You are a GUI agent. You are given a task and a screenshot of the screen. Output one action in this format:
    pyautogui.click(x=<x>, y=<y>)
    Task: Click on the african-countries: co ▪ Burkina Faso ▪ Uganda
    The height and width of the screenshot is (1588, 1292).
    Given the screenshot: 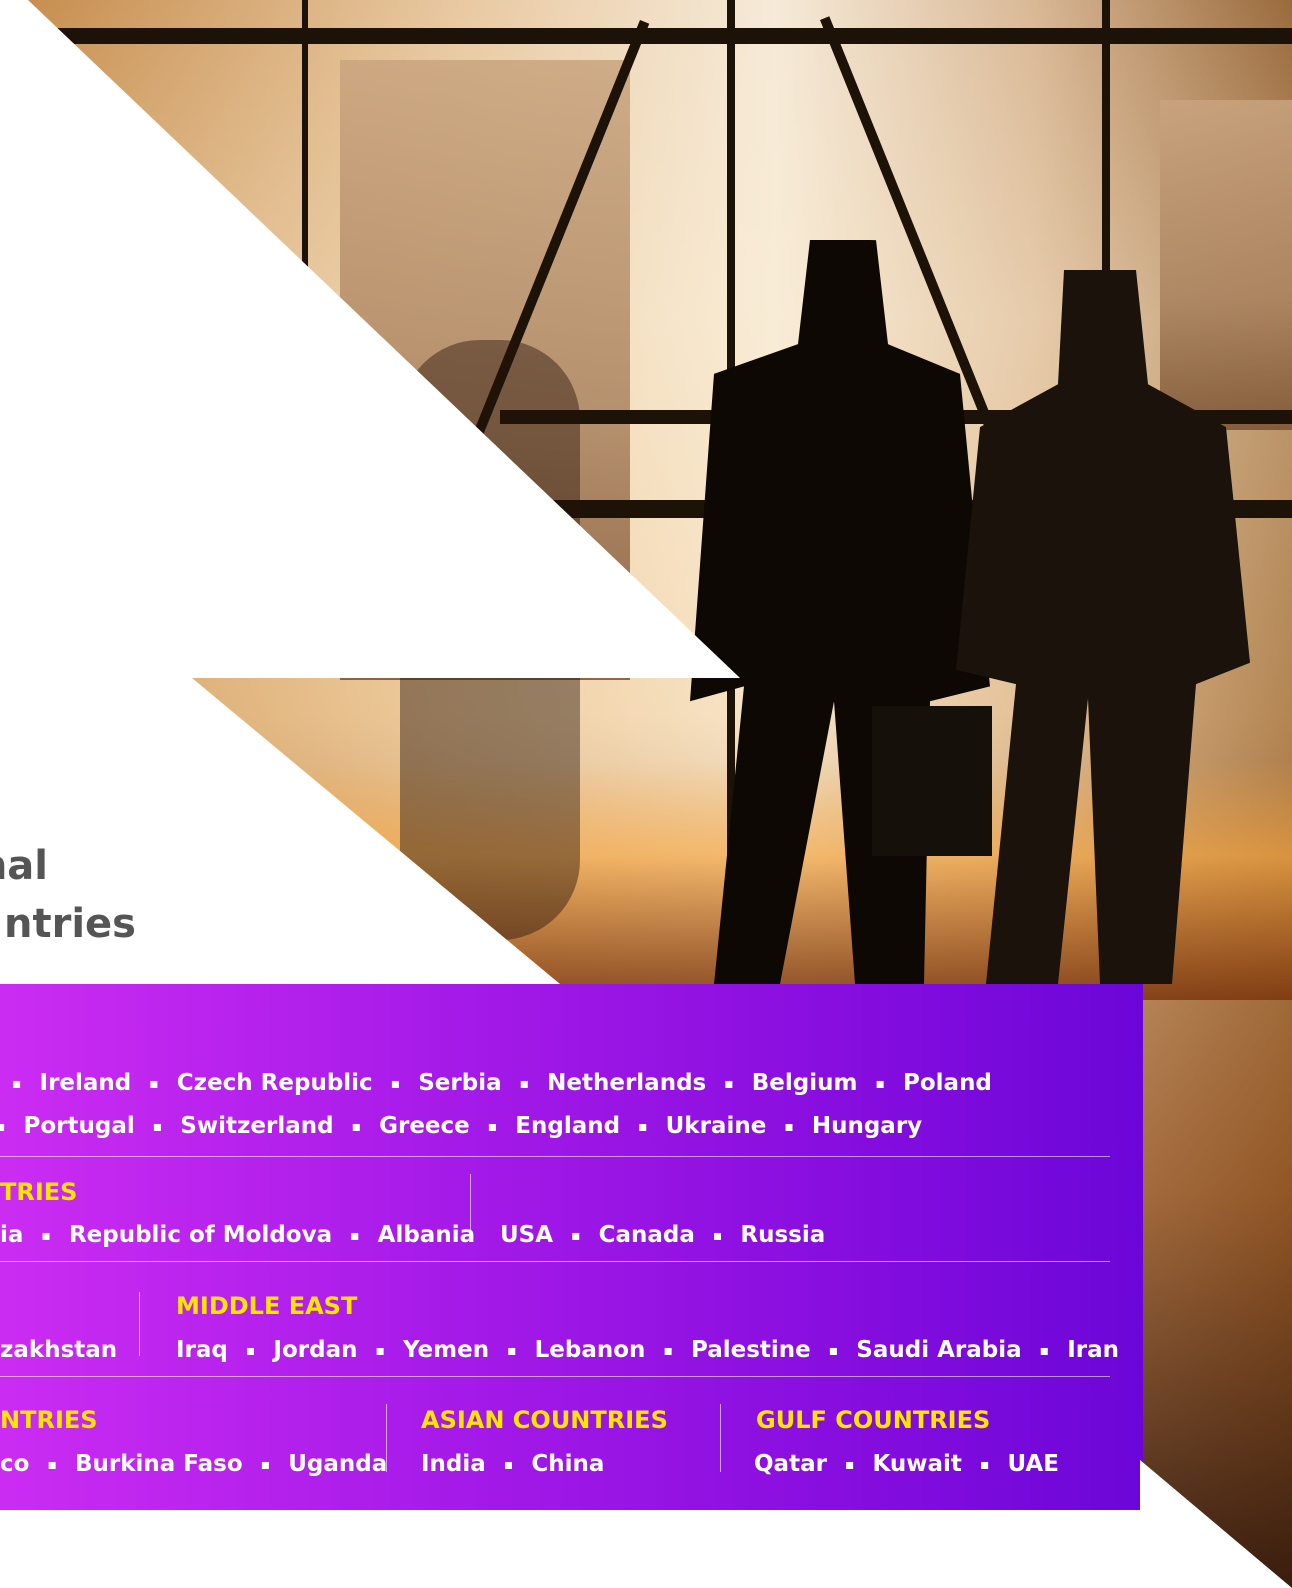 What is the action you would take?
    pyautogui.click(x=193, y=1464)
    